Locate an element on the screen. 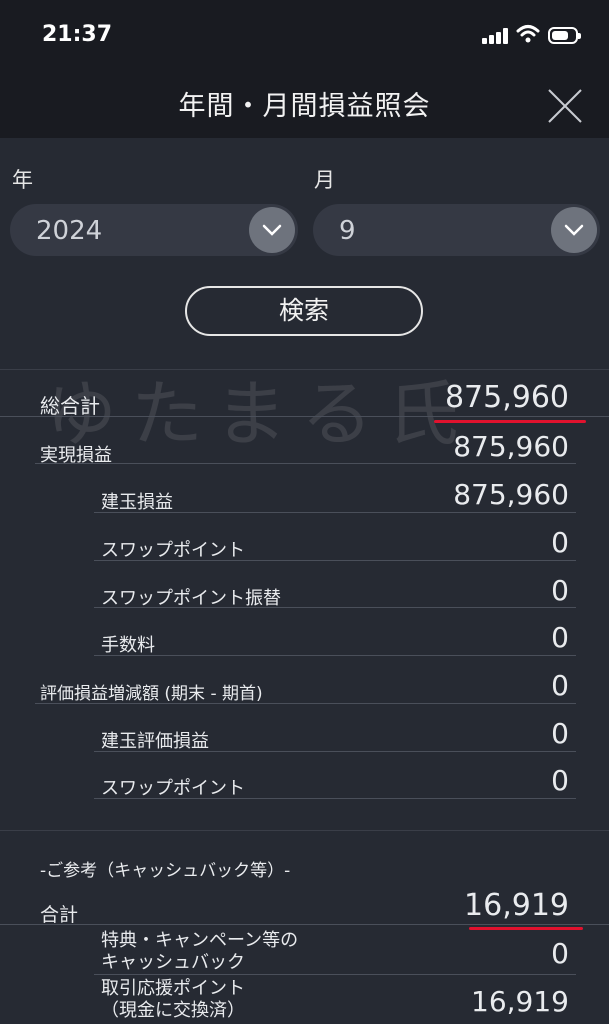  search-button: 検索 is located at coordinates (304, 311).